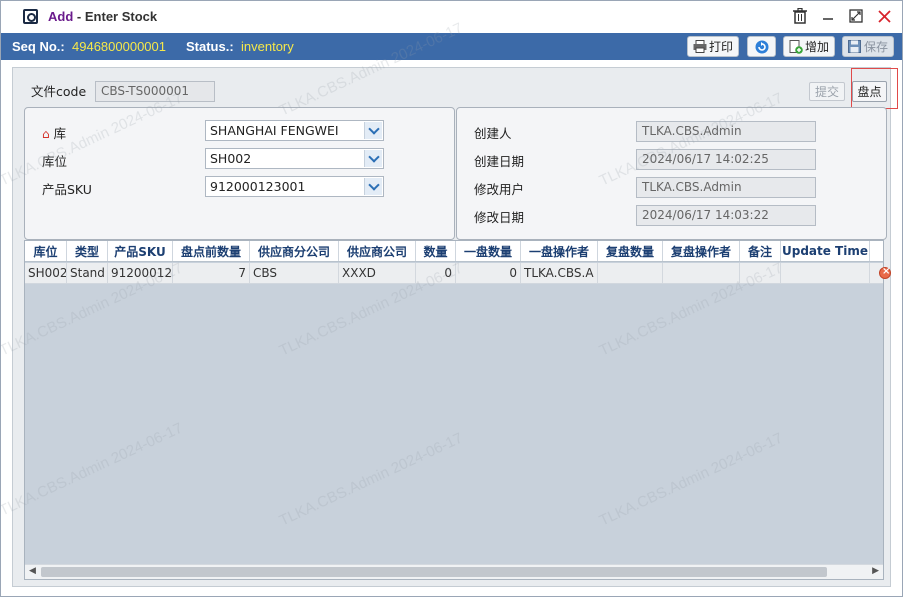  Describe the element at coordinates (726, 159) in the screenshot. I see `created-date-field: 2024/06/17 14:02:25` at that location.